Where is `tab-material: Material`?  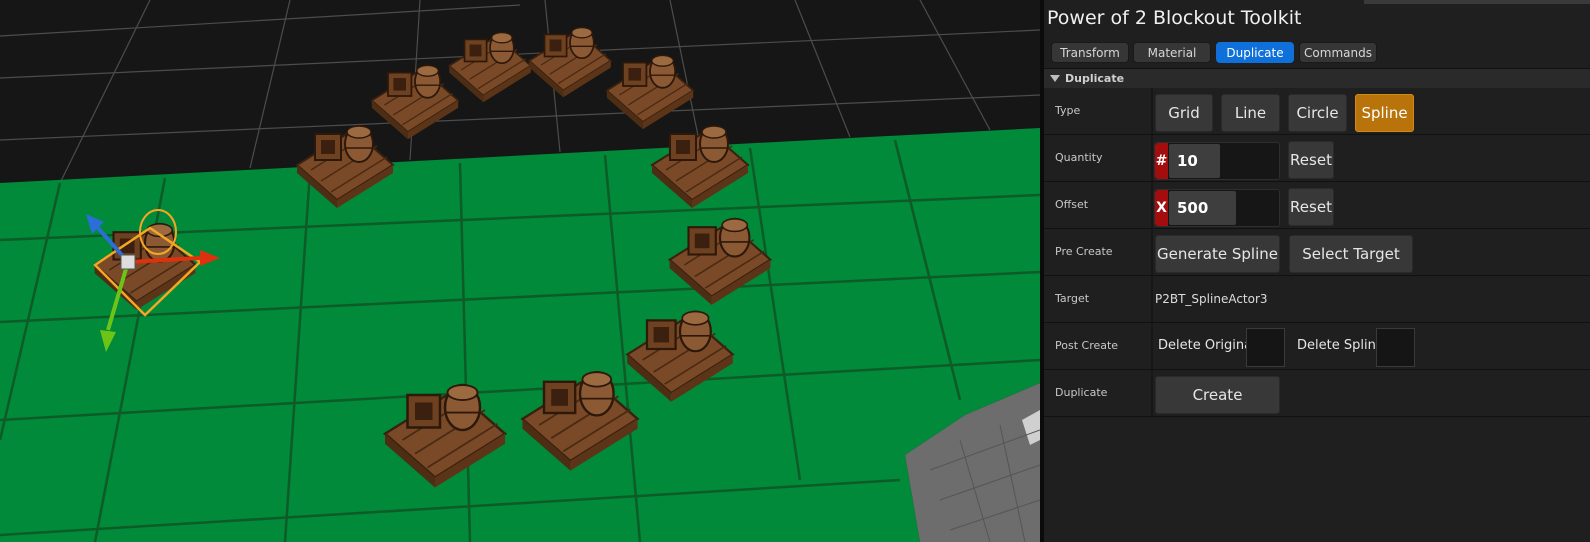 tab-material: Material is located at coordinates (1172, 52).